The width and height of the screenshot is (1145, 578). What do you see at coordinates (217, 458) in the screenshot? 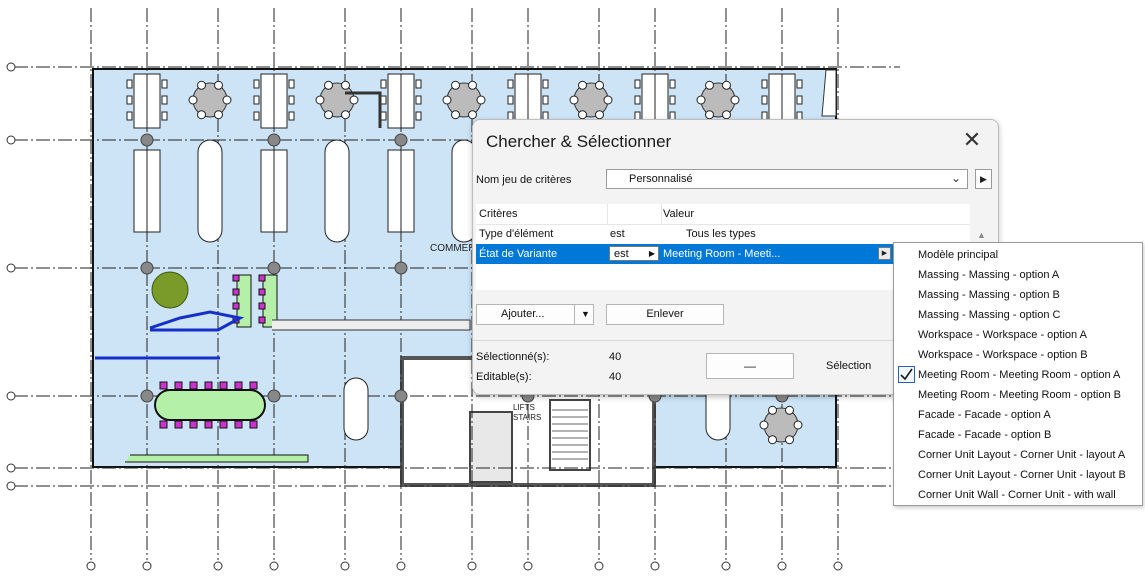
I see `selected-wall` at bounding box center [217, 458].